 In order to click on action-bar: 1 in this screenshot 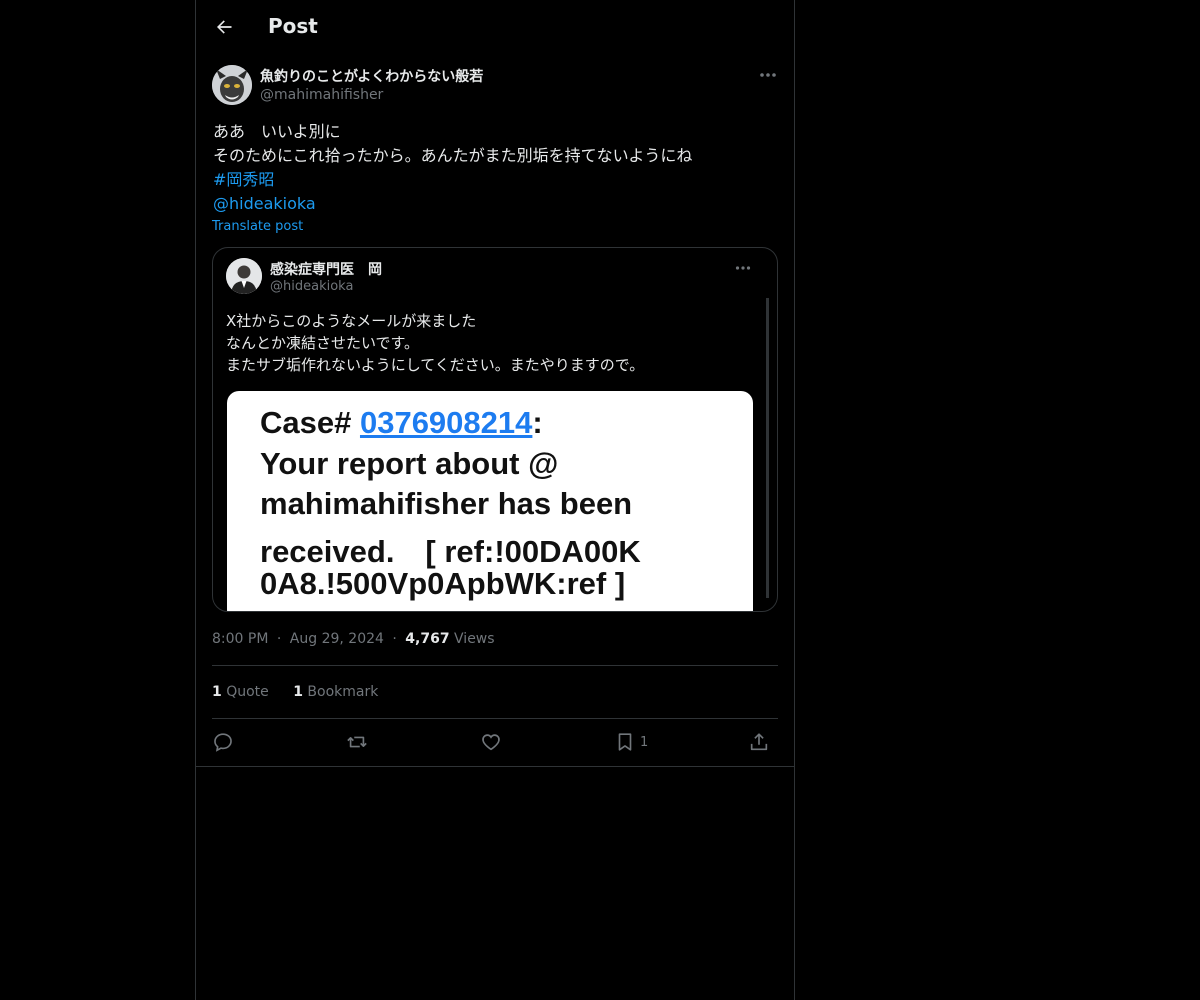, I will do `click(495, 742)`.